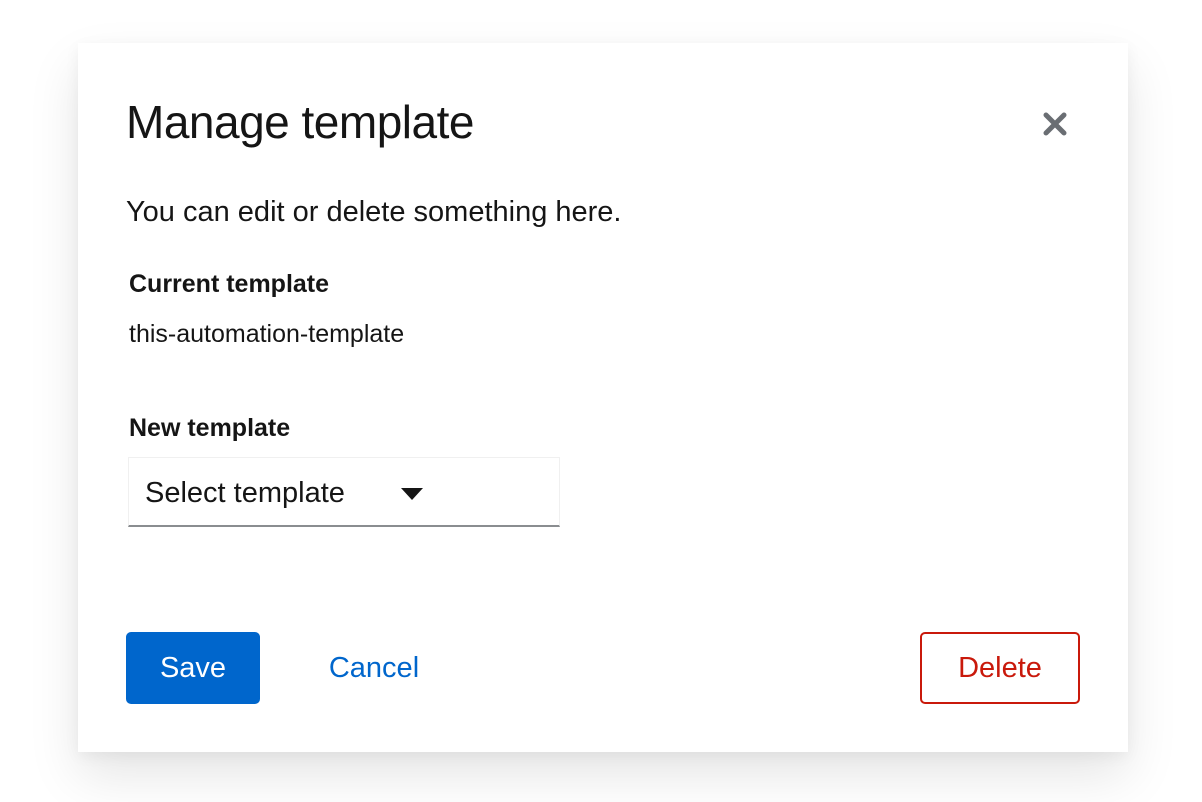 The height and width of the screenshot is (802, 1202). I want to click on template-select: Select template, so click(344, 492).